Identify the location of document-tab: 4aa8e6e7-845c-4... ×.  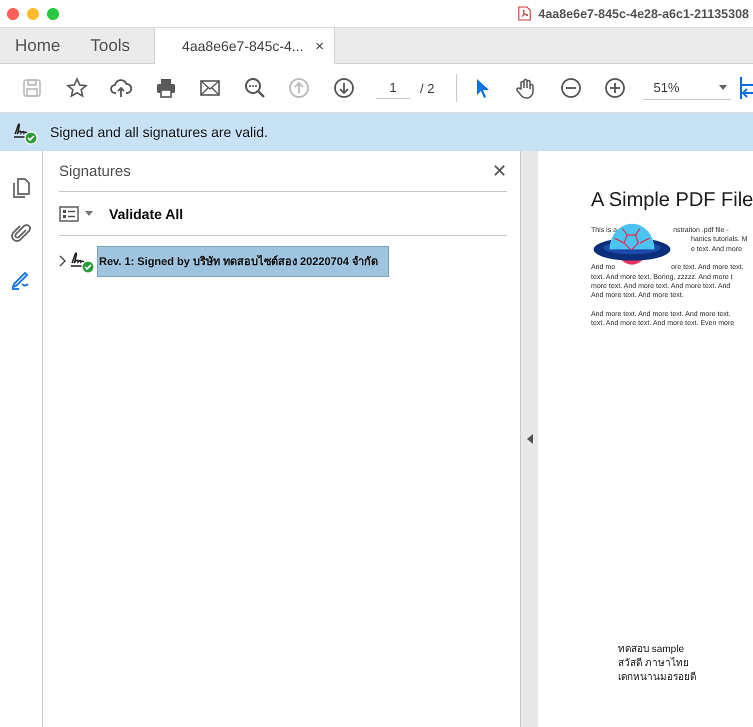
(245, 46).